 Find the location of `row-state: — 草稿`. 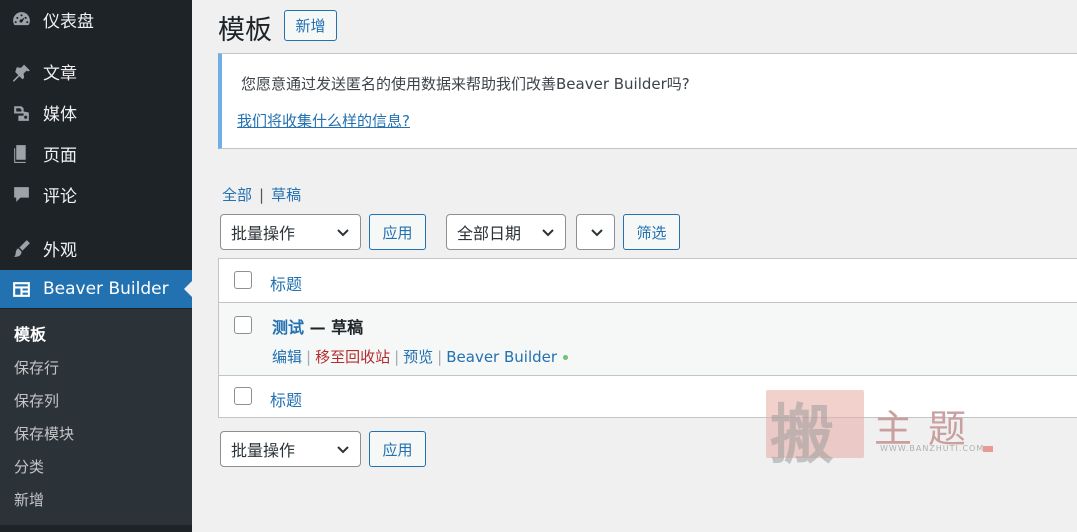

row-state: — 草稿 is located at coordinates (336, 327).